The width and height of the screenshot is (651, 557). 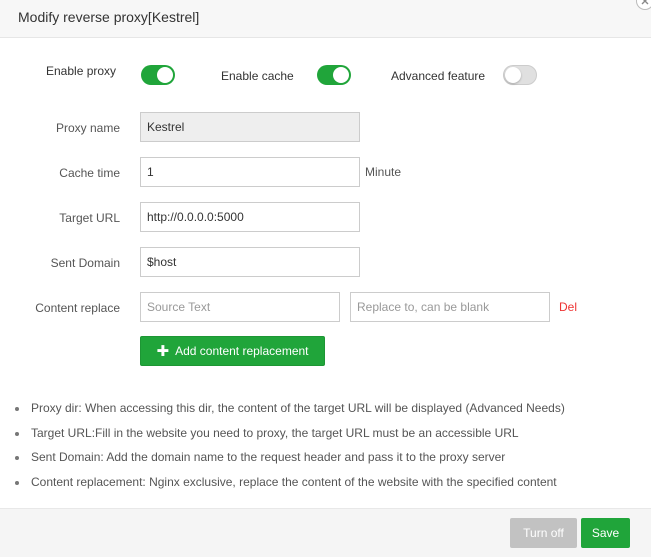 What do you see at coordinates (450, 307) in the screenshot?
I see `replace-to-input` at bounding box center [450, 307].